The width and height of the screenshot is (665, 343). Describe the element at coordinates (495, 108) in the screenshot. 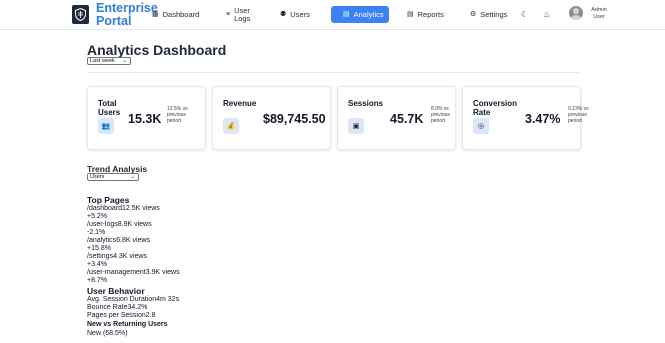

I see `card-label: Conversion Rate` at that location.